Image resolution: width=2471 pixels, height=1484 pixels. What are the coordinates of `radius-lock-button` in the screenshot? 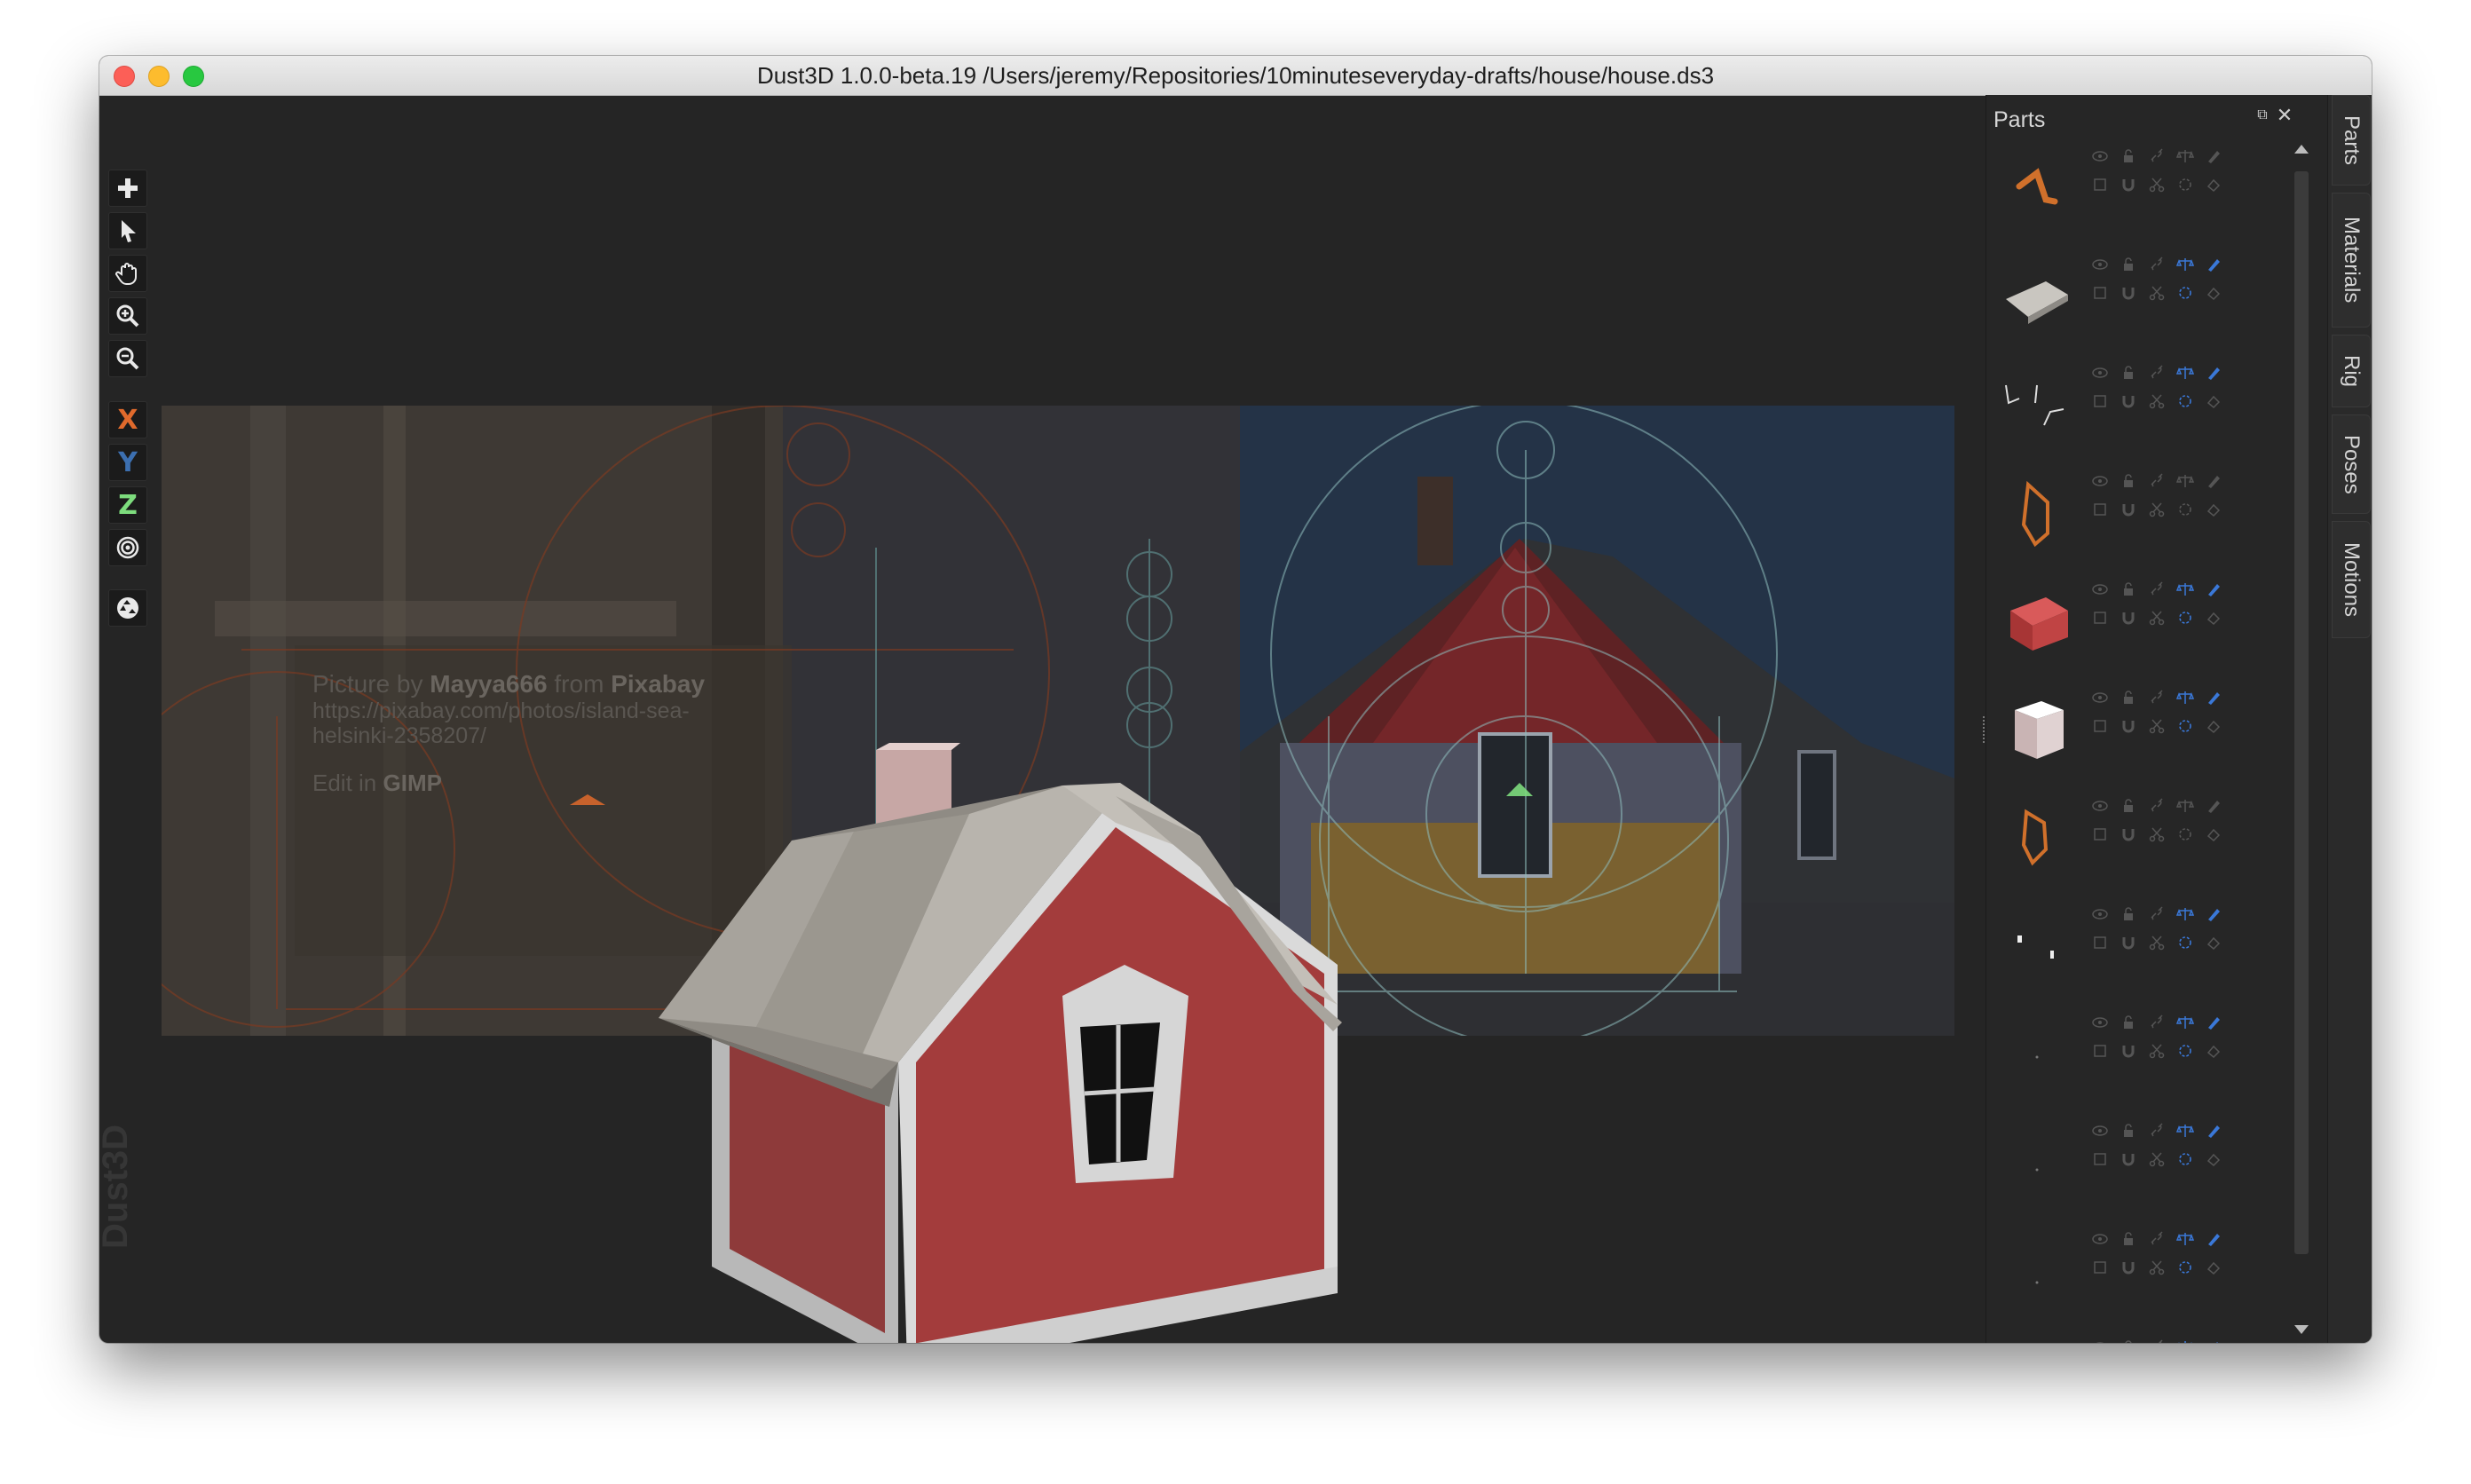 It's located at (127, 548).